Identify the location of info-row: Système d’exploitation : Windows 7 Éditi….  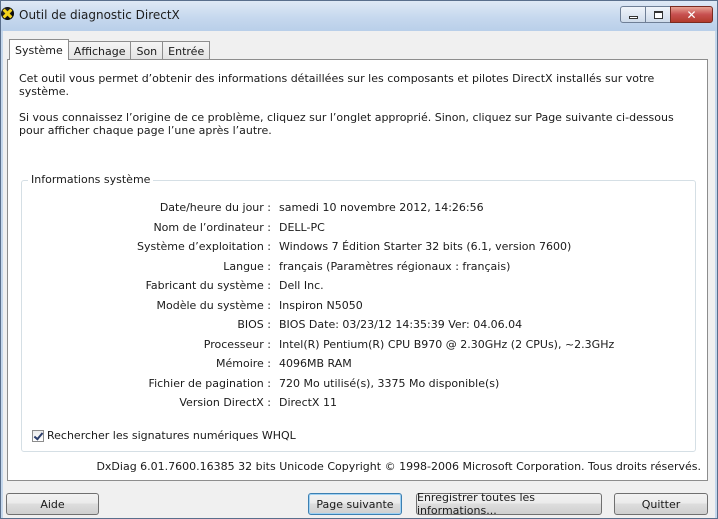
(358, 248).